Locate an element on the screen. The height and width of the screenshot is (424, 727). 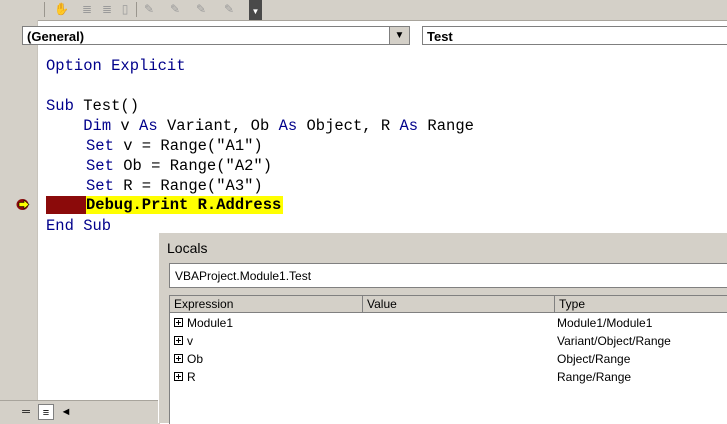
edit-toolbar: ✋ ≣ ≣ ▯ ✎ ✎ ✎ ✎ ▼ is located at coordinates (363, 10).